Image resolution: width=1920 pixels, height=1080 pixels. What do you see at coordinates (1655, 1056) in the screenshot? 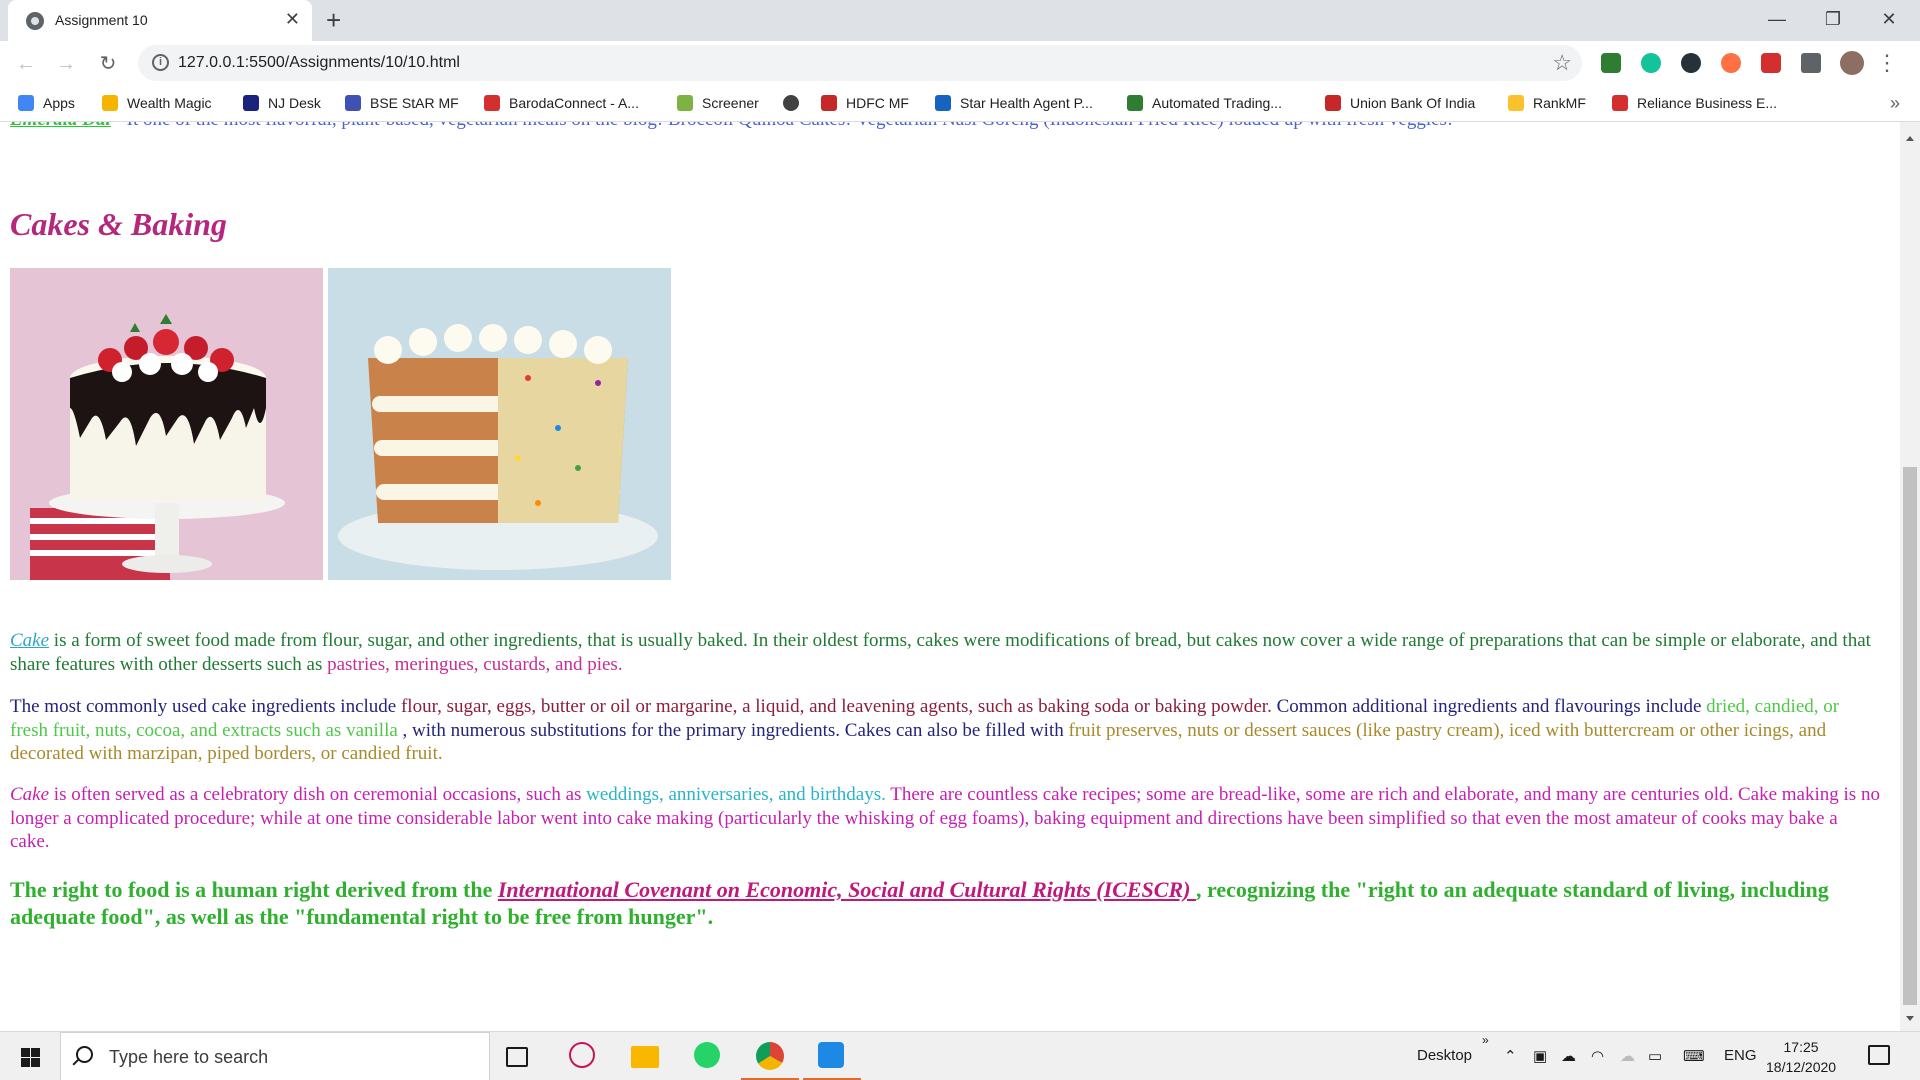
I see `battery-icon: ▭` at bounding box center [1655, 1056].